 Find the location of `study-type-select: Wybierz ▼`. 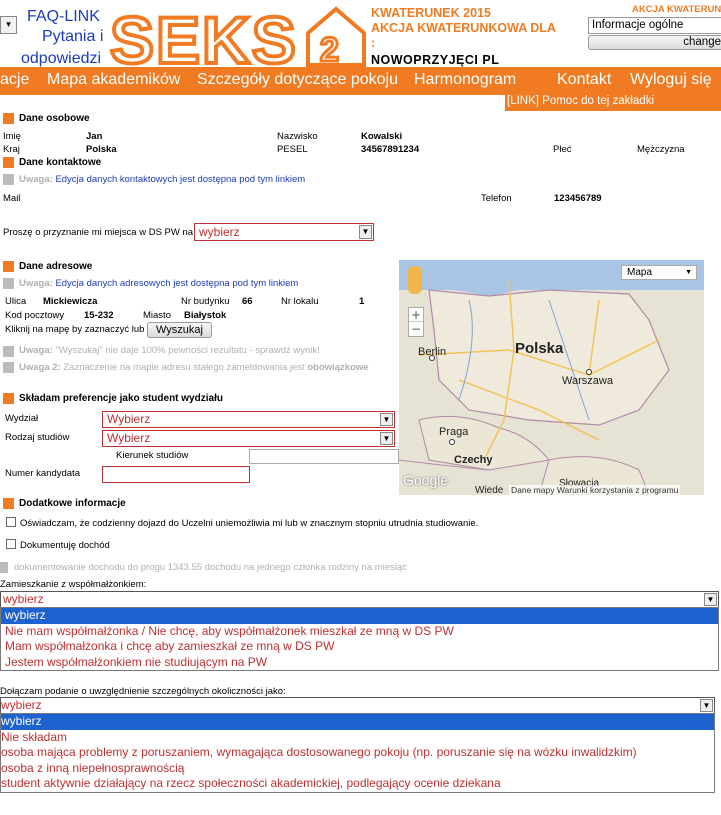

study-type-select: Wybierz ▼ is located at coordinates (248, 438).